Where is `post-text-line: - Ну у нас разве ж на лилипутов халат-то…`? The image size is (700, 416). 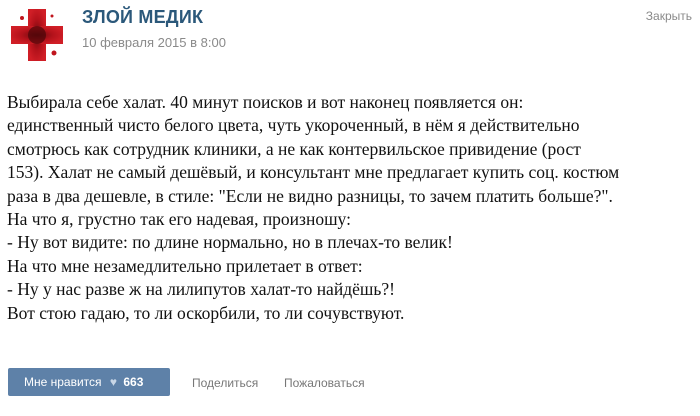 post-text-line: - Ну у нас разве ж на лилипутов халат-то… is located at coordinates (201, 289).